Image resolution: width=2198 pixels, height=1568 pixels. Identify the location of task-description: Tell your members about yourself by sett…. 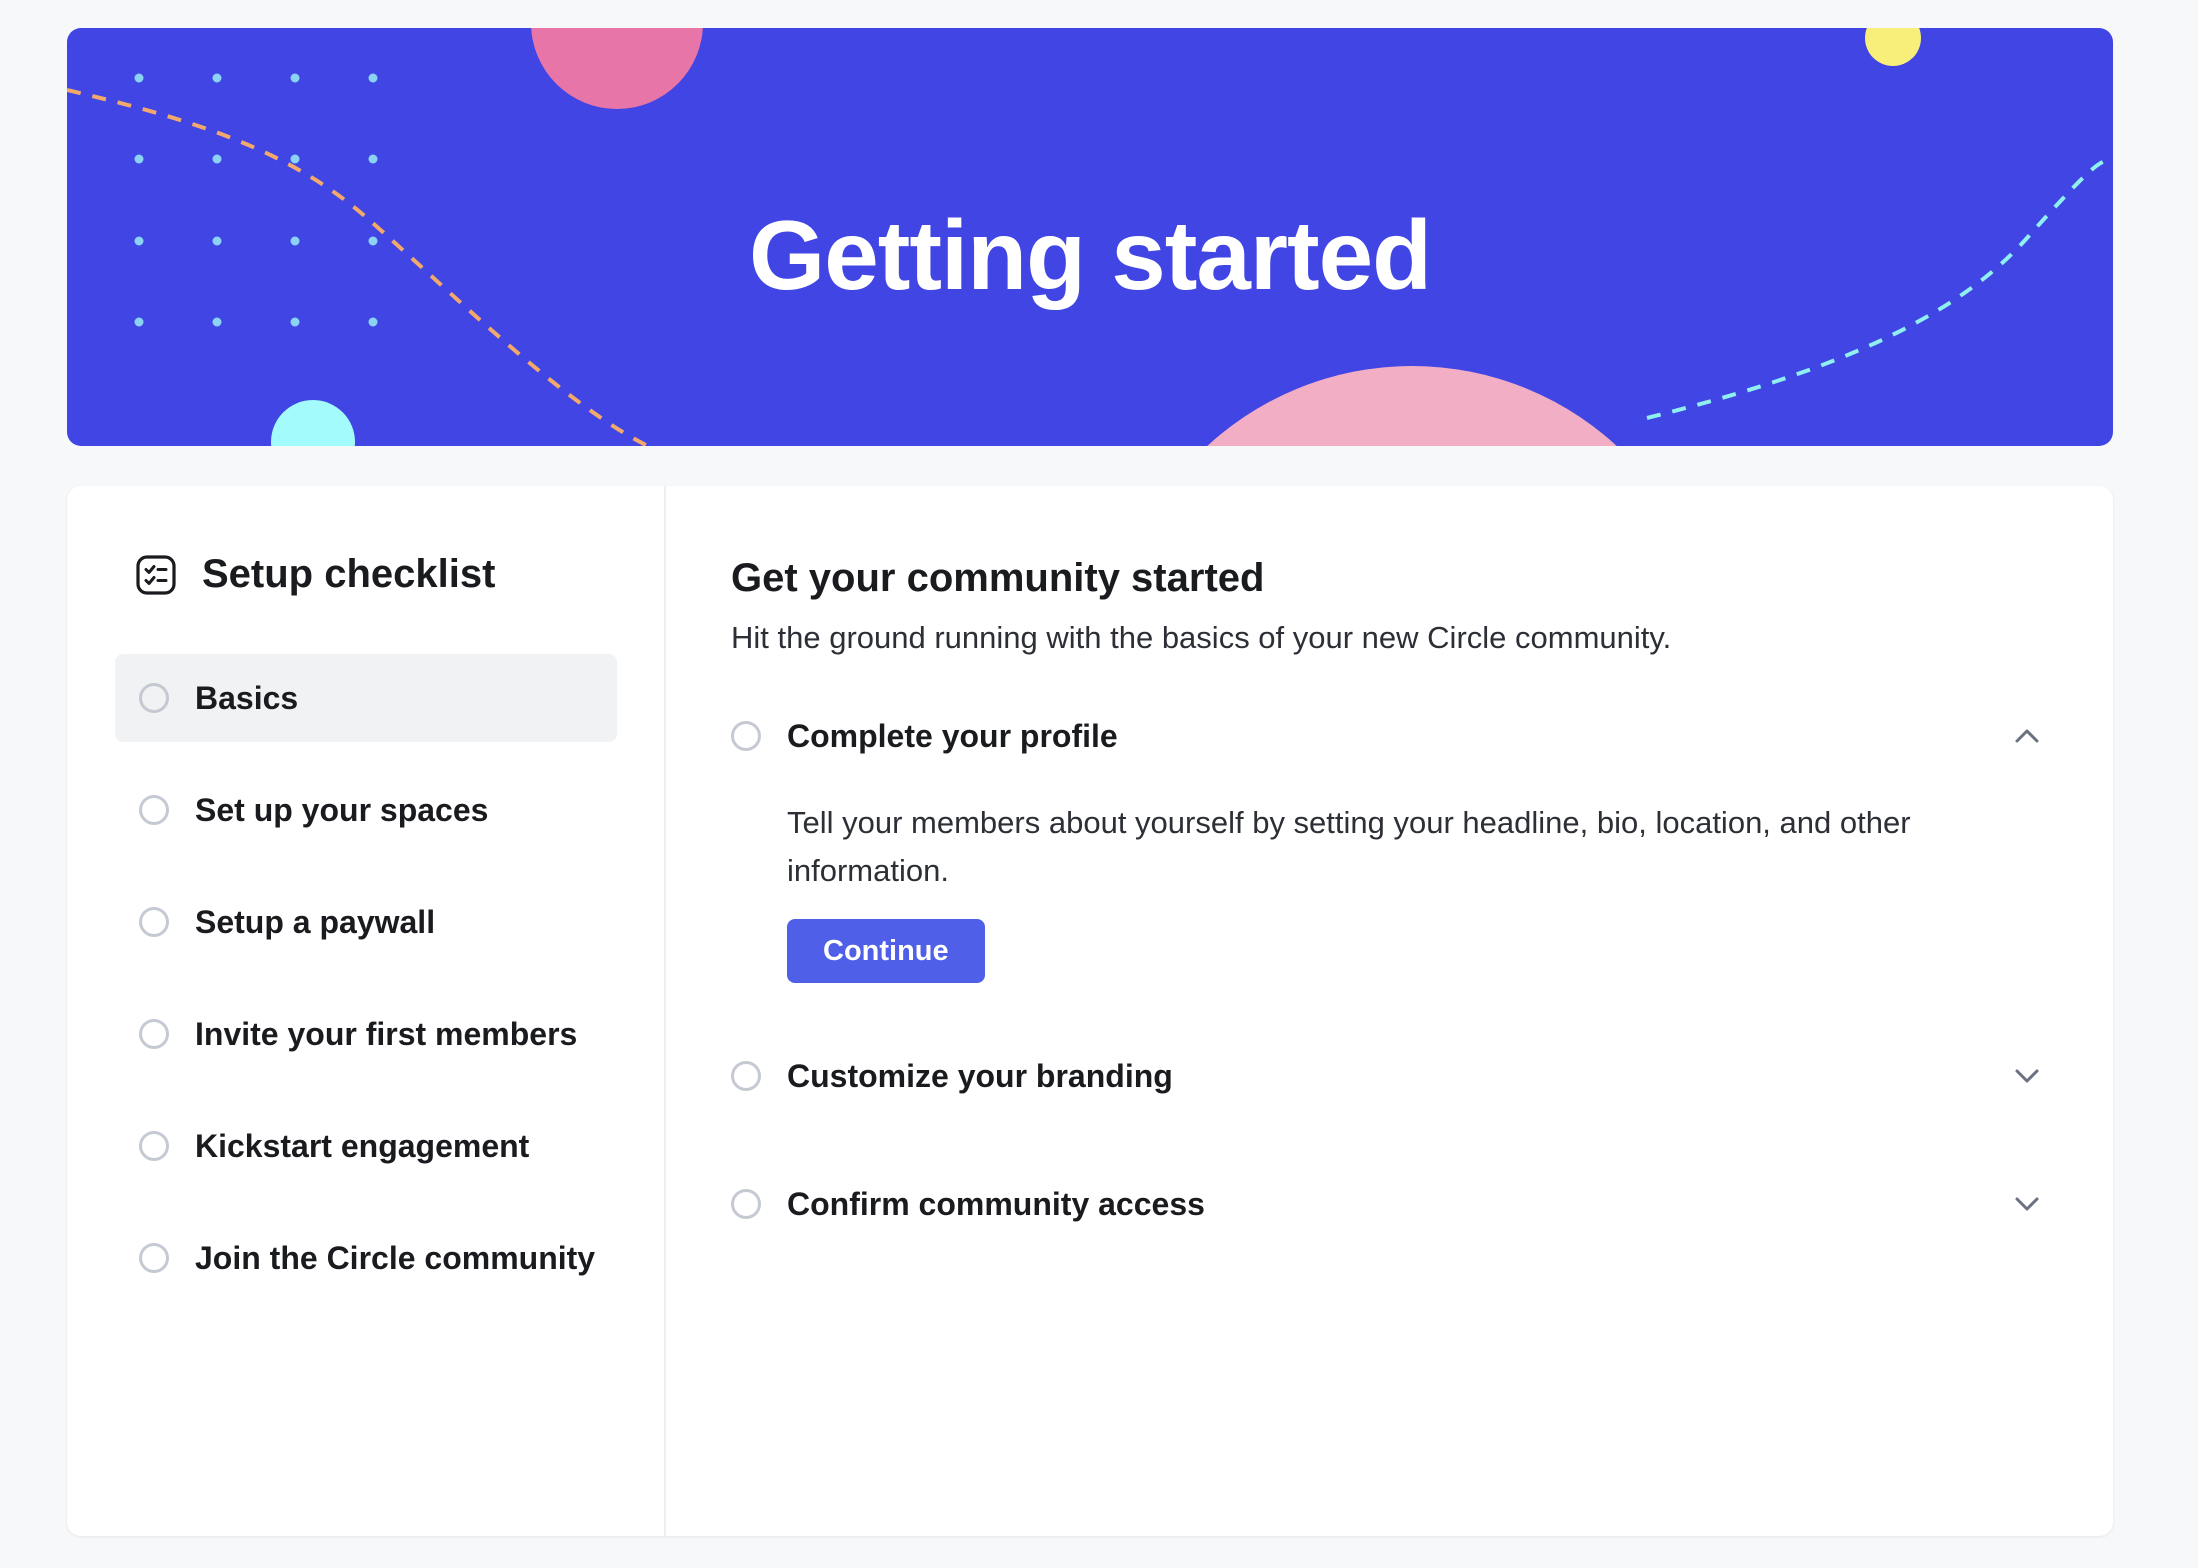
(1349, 846).